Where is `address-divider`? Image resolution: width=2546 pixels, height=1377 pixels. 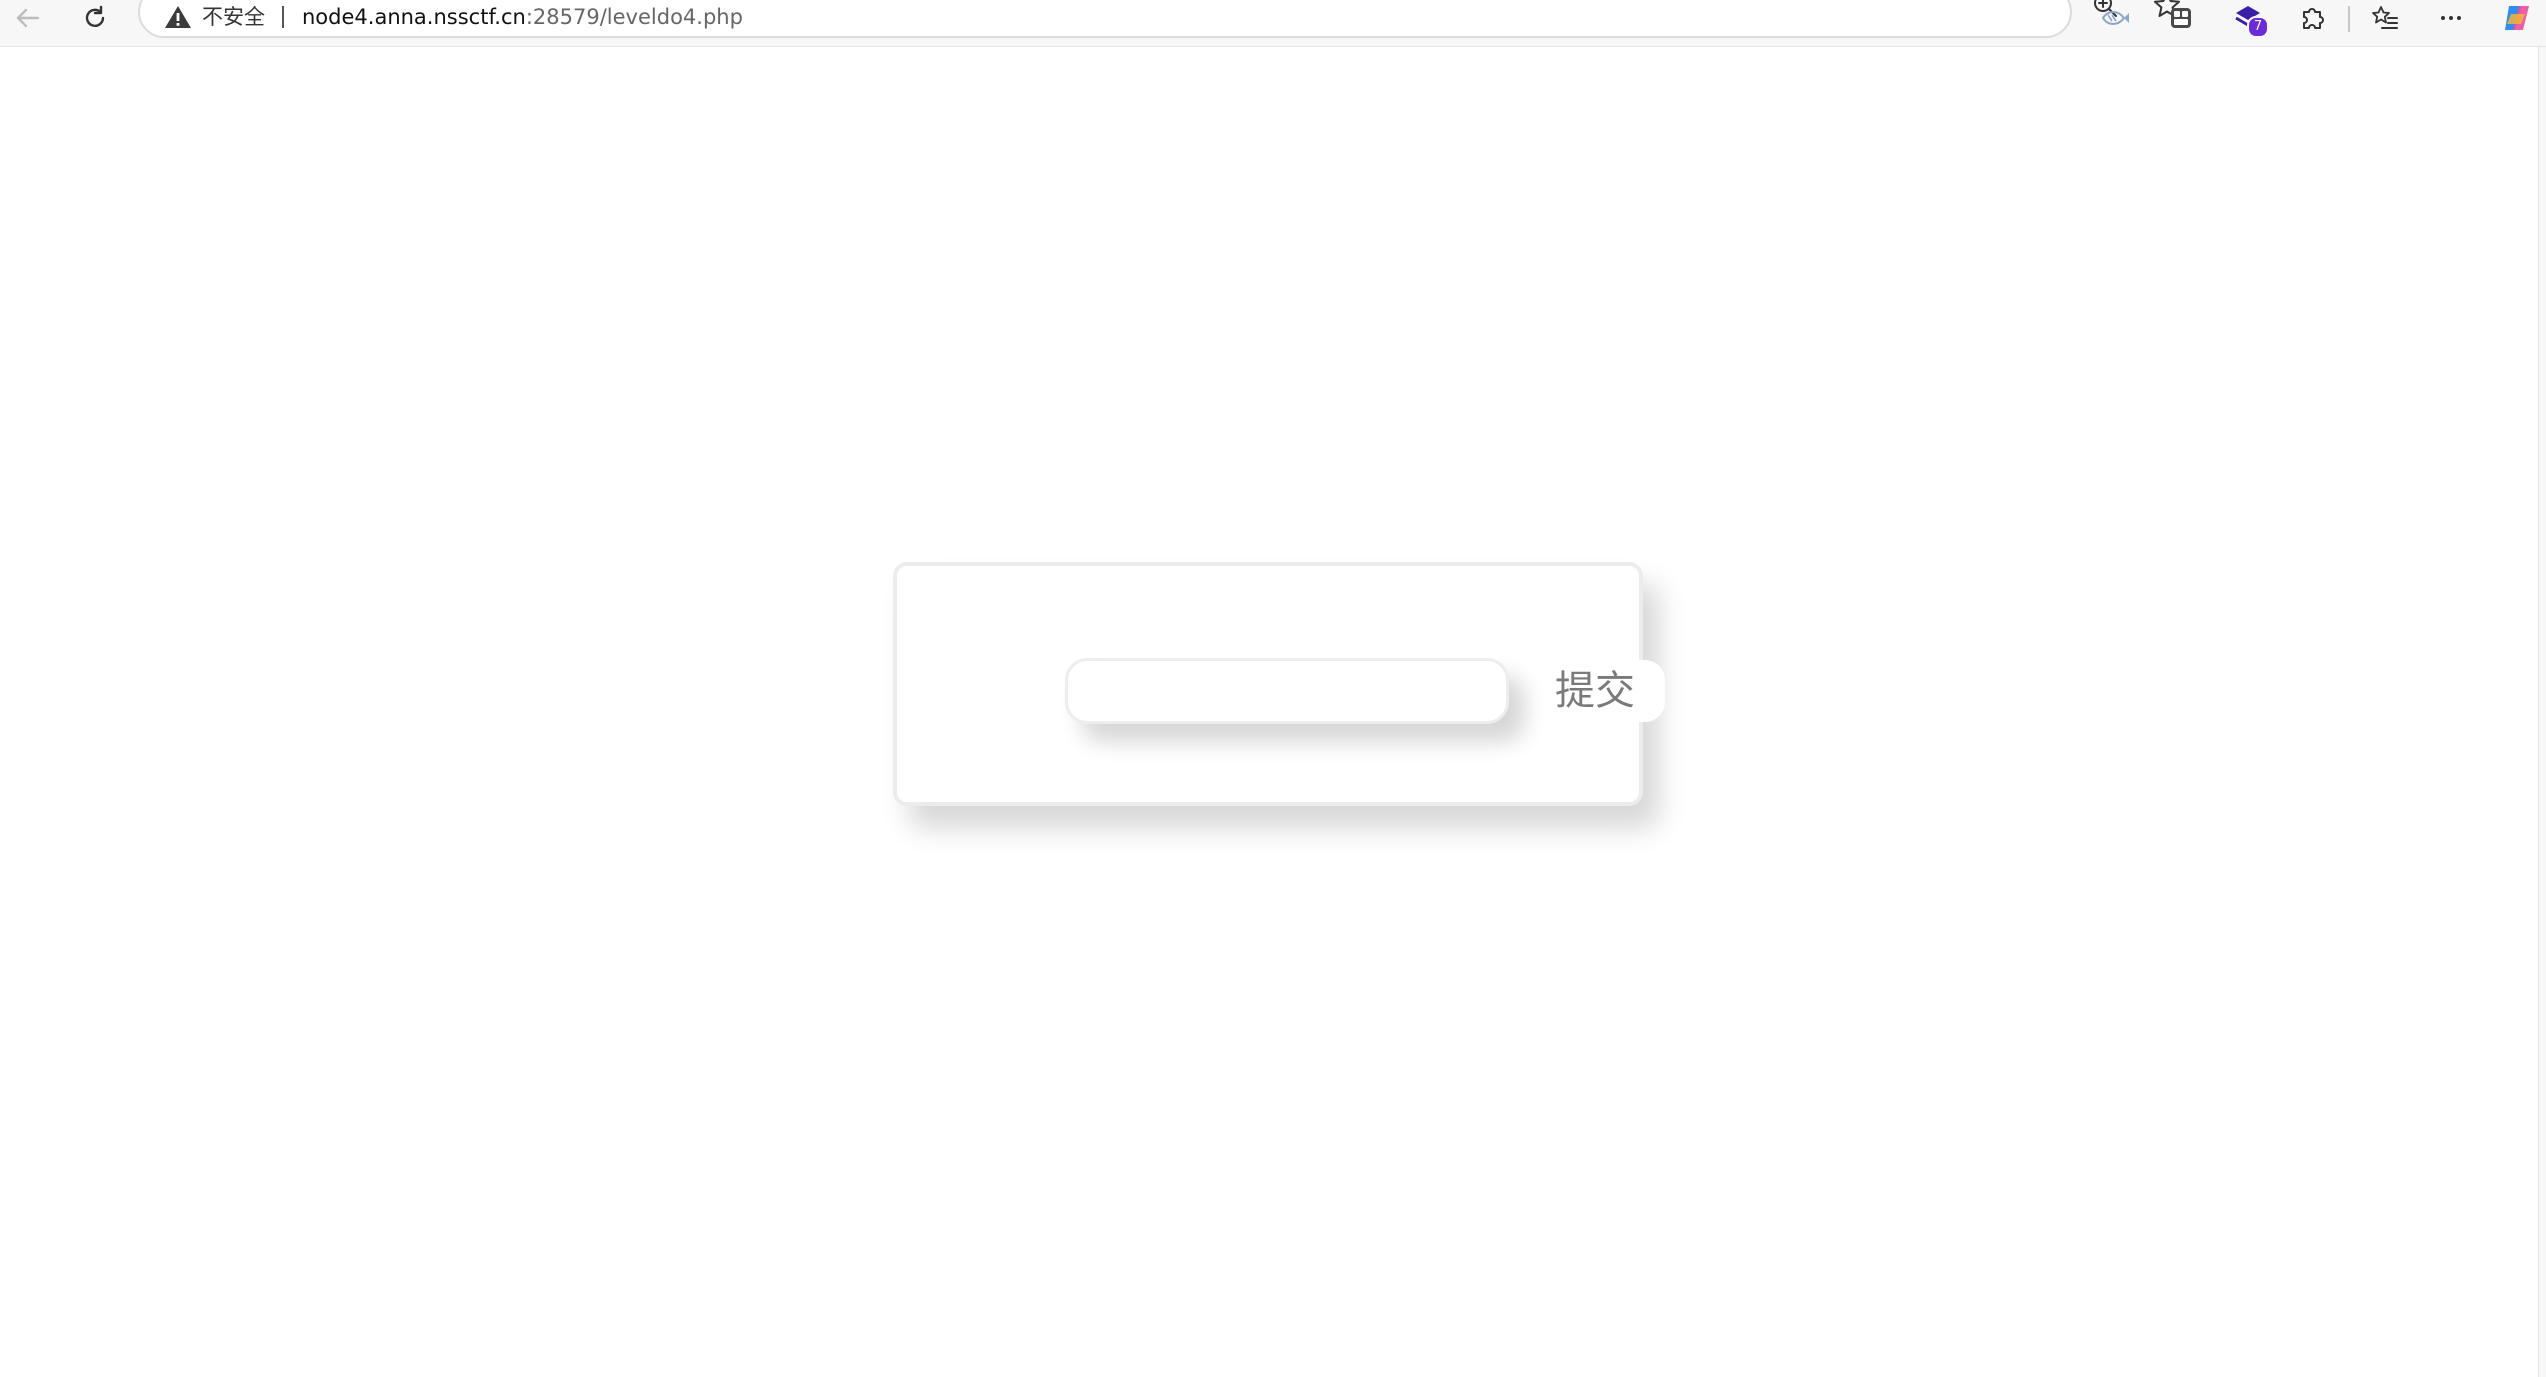 address-divider is located at coordinates (283, 17).